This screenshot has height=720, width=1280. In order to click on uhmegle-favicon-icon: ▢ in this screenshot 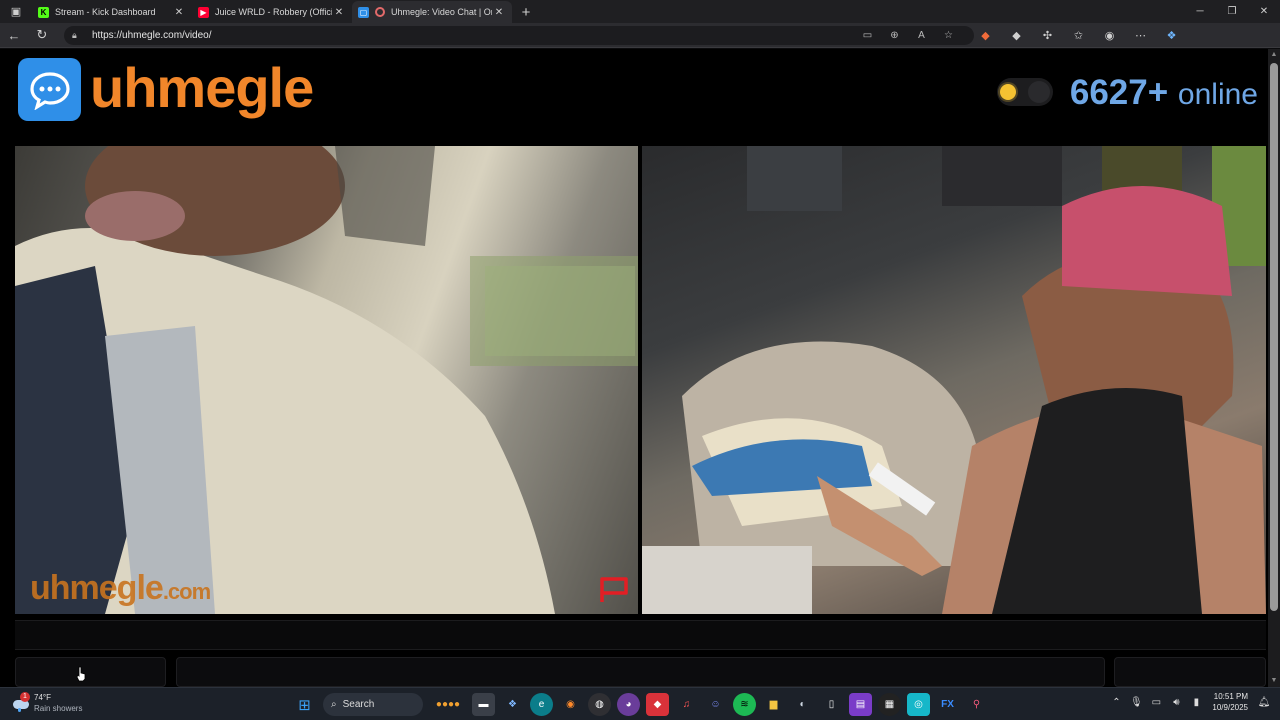, I will do `click(363, 12)`.